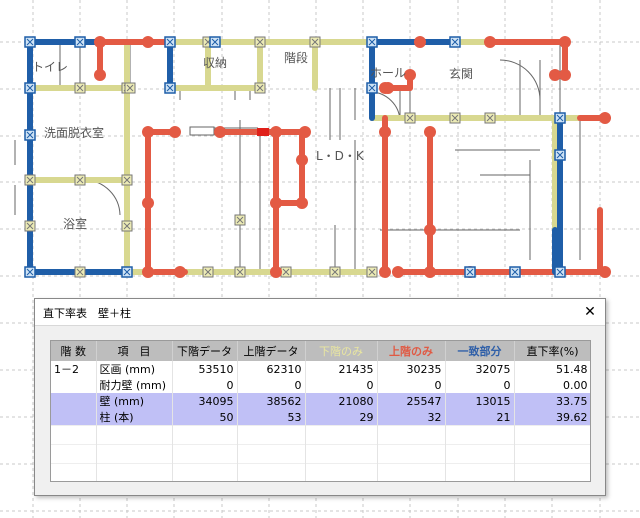 Image resolution: width=640 pixels, height=518 pixels. I want to click on window-mark, so click(202, 131).